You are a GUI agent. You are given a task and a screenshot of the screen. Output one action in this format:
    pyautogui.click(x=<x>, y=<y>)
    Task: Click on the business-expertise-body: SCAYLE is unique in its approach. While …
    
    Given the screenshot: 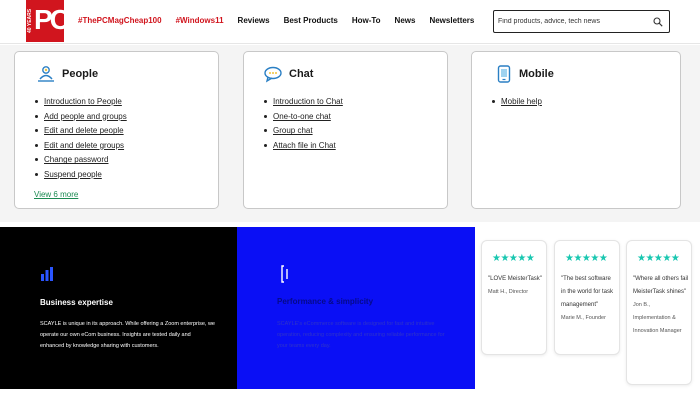 What is the action you would take?
    pyautogui.click(x=127, y=335)
    